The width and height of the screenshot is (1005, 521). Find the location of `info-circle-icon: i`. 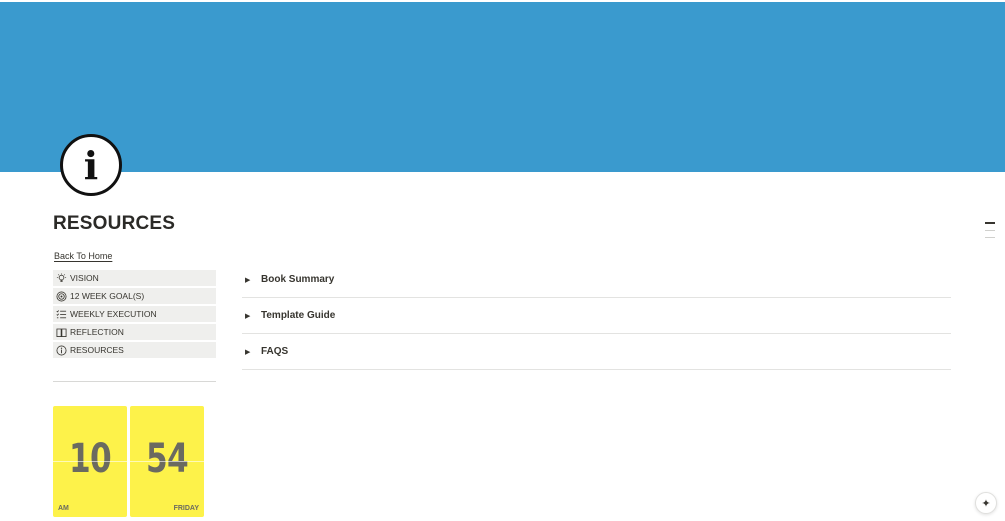

info-circle-icon: i is located at coordinates (91, 165).